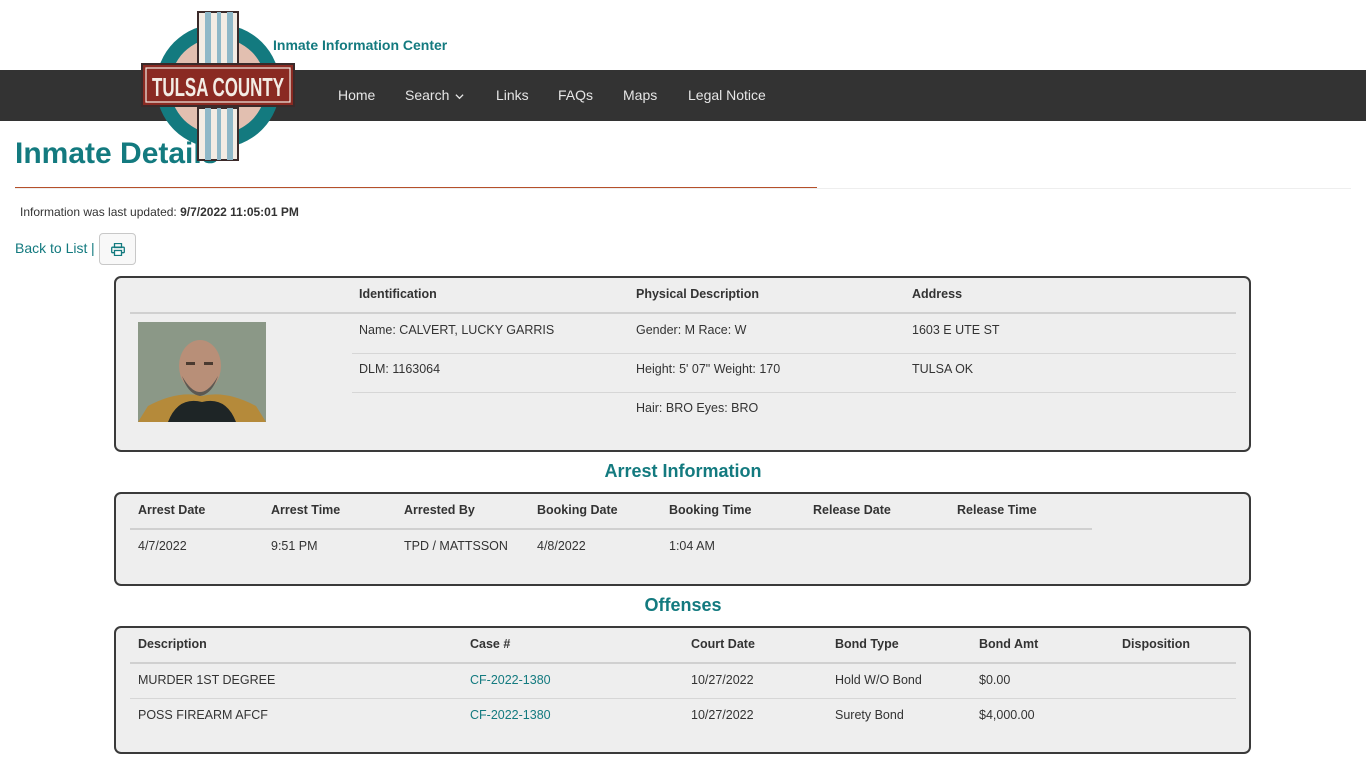 The image size is (1366, 768). I want to click on chevron-down-icon, so click(459, 97).